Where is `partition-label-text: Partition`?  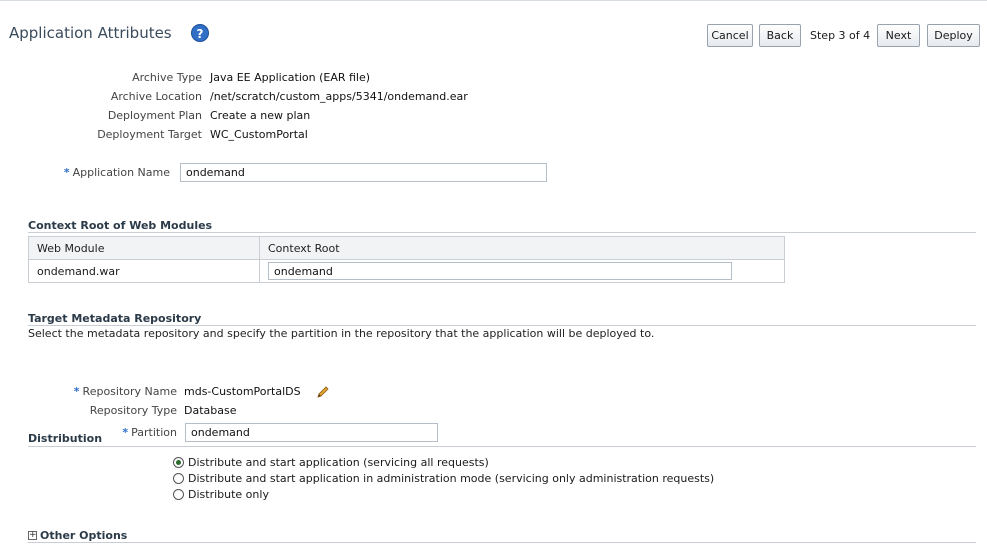 partition-label-text: Partition is located at coordinates (154, 432).